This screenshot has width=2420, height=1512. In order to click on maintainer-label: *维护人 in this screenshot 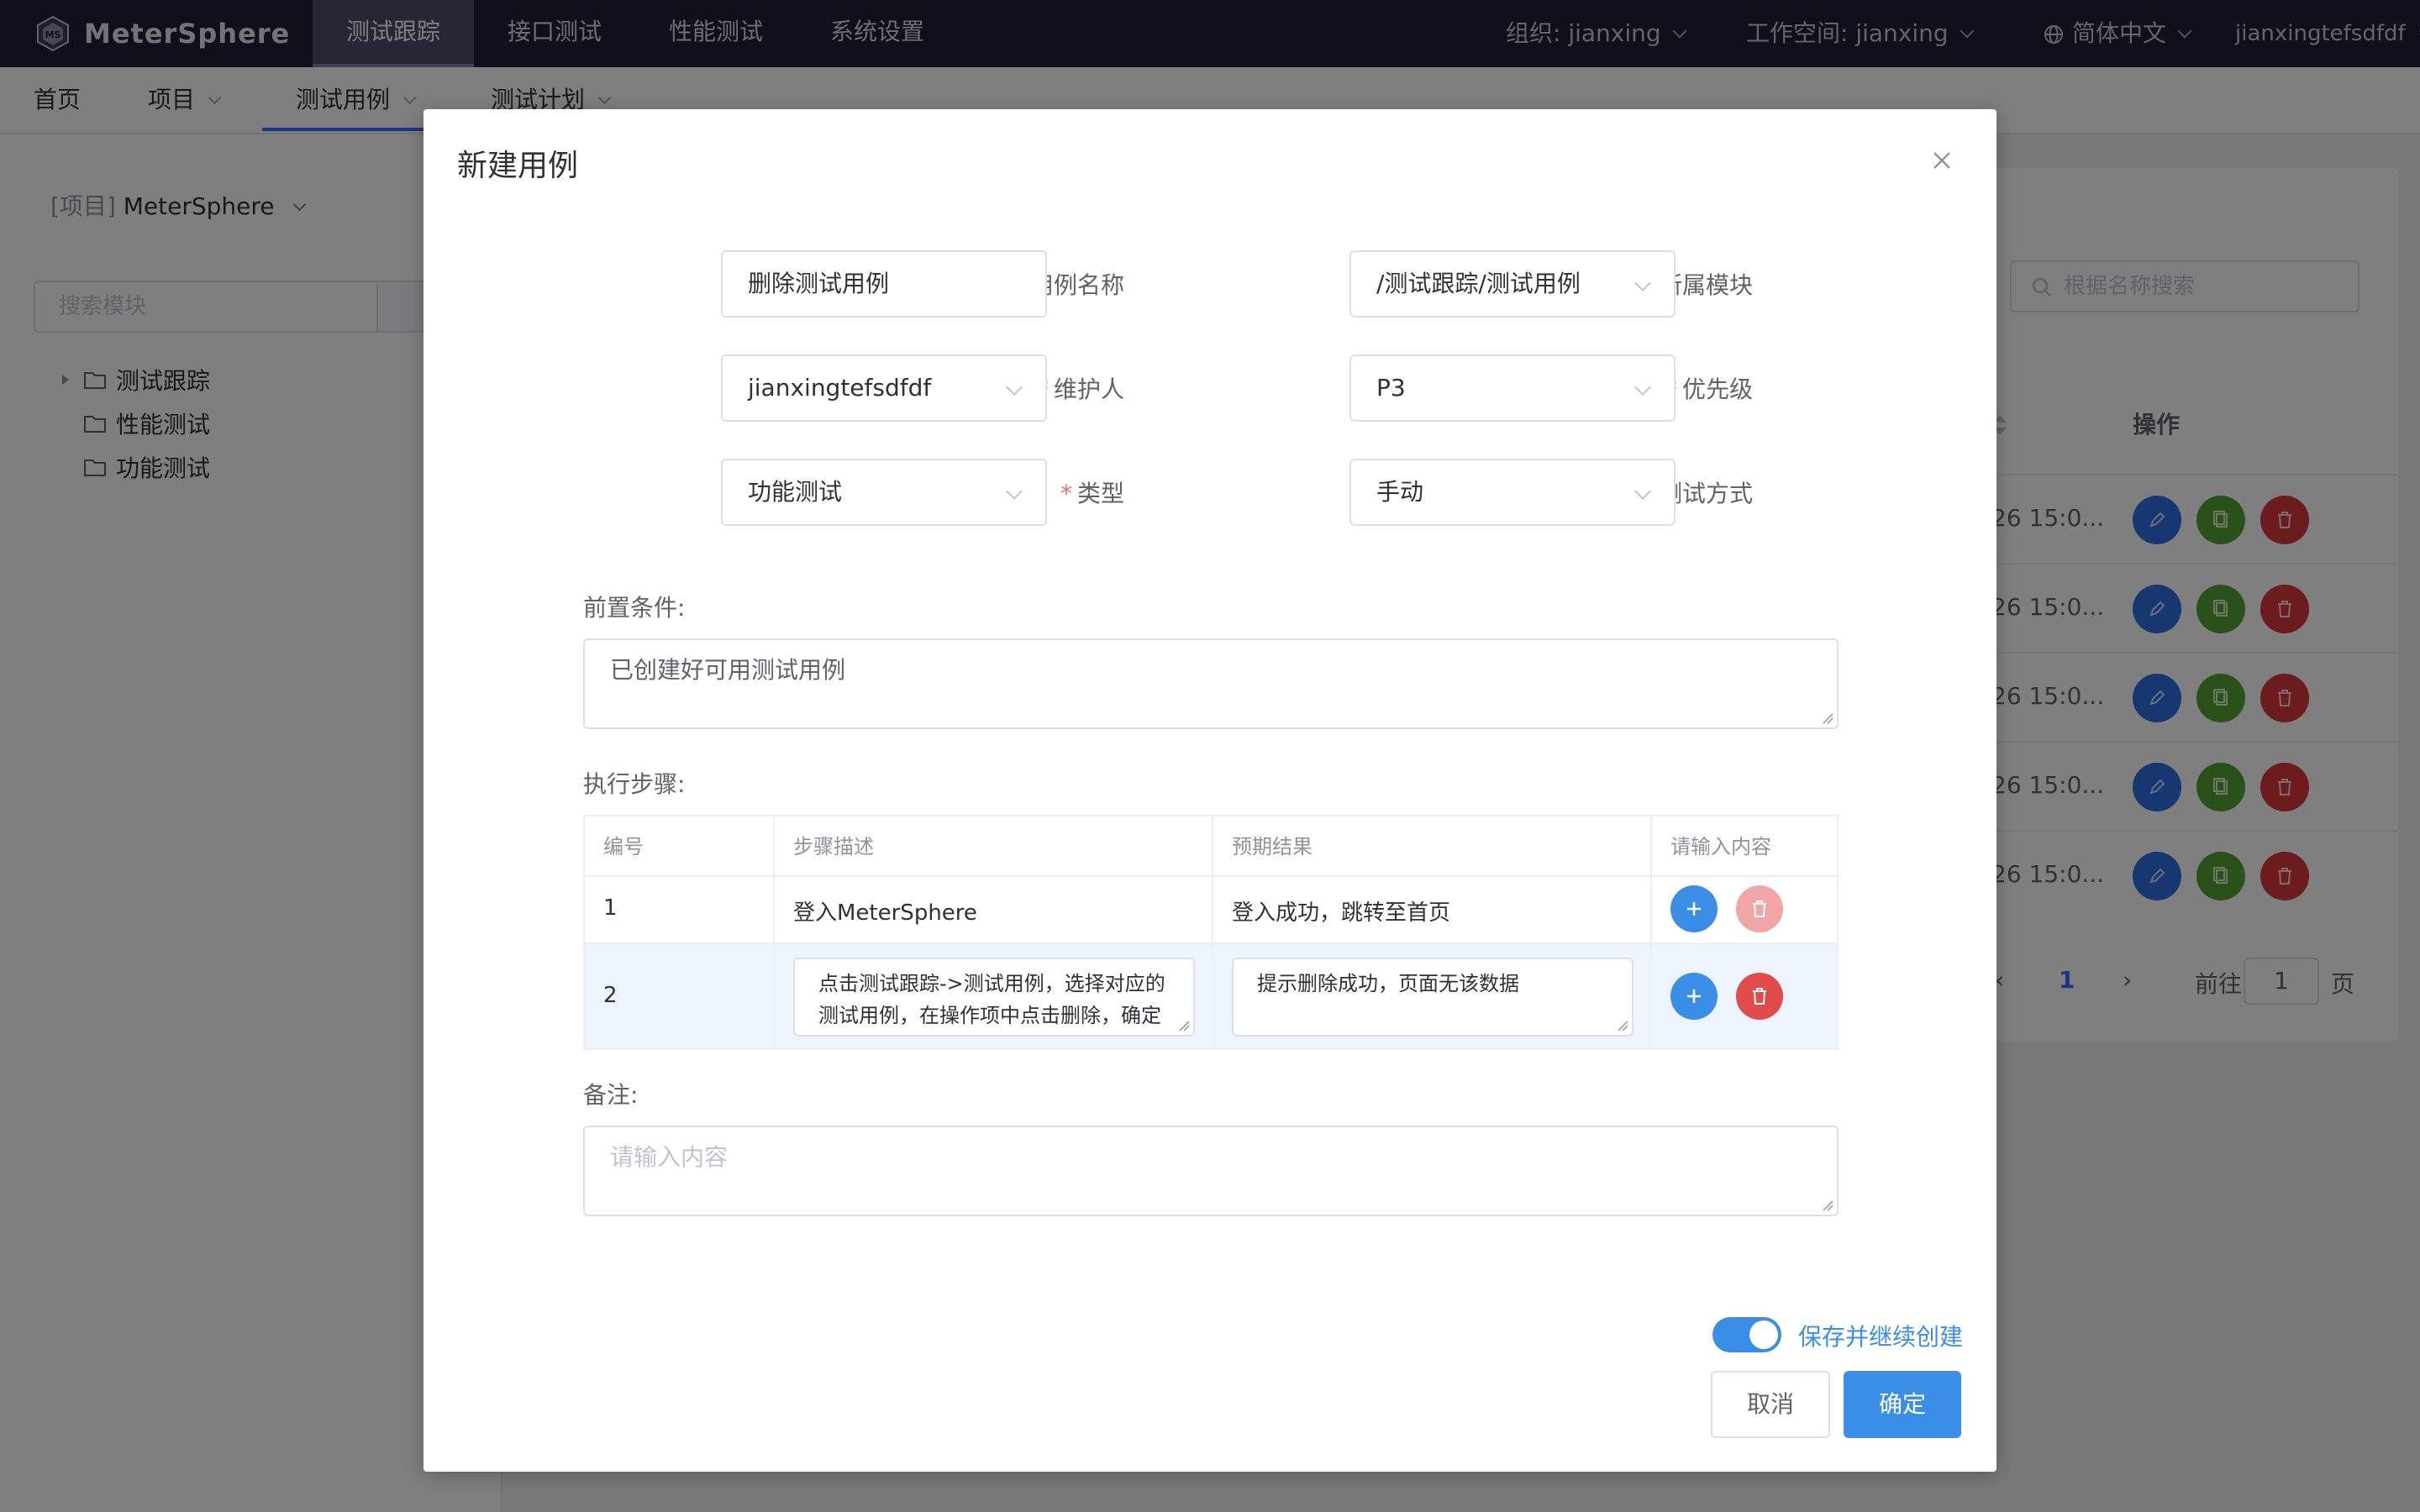, I will do `click(1080, 389)`.